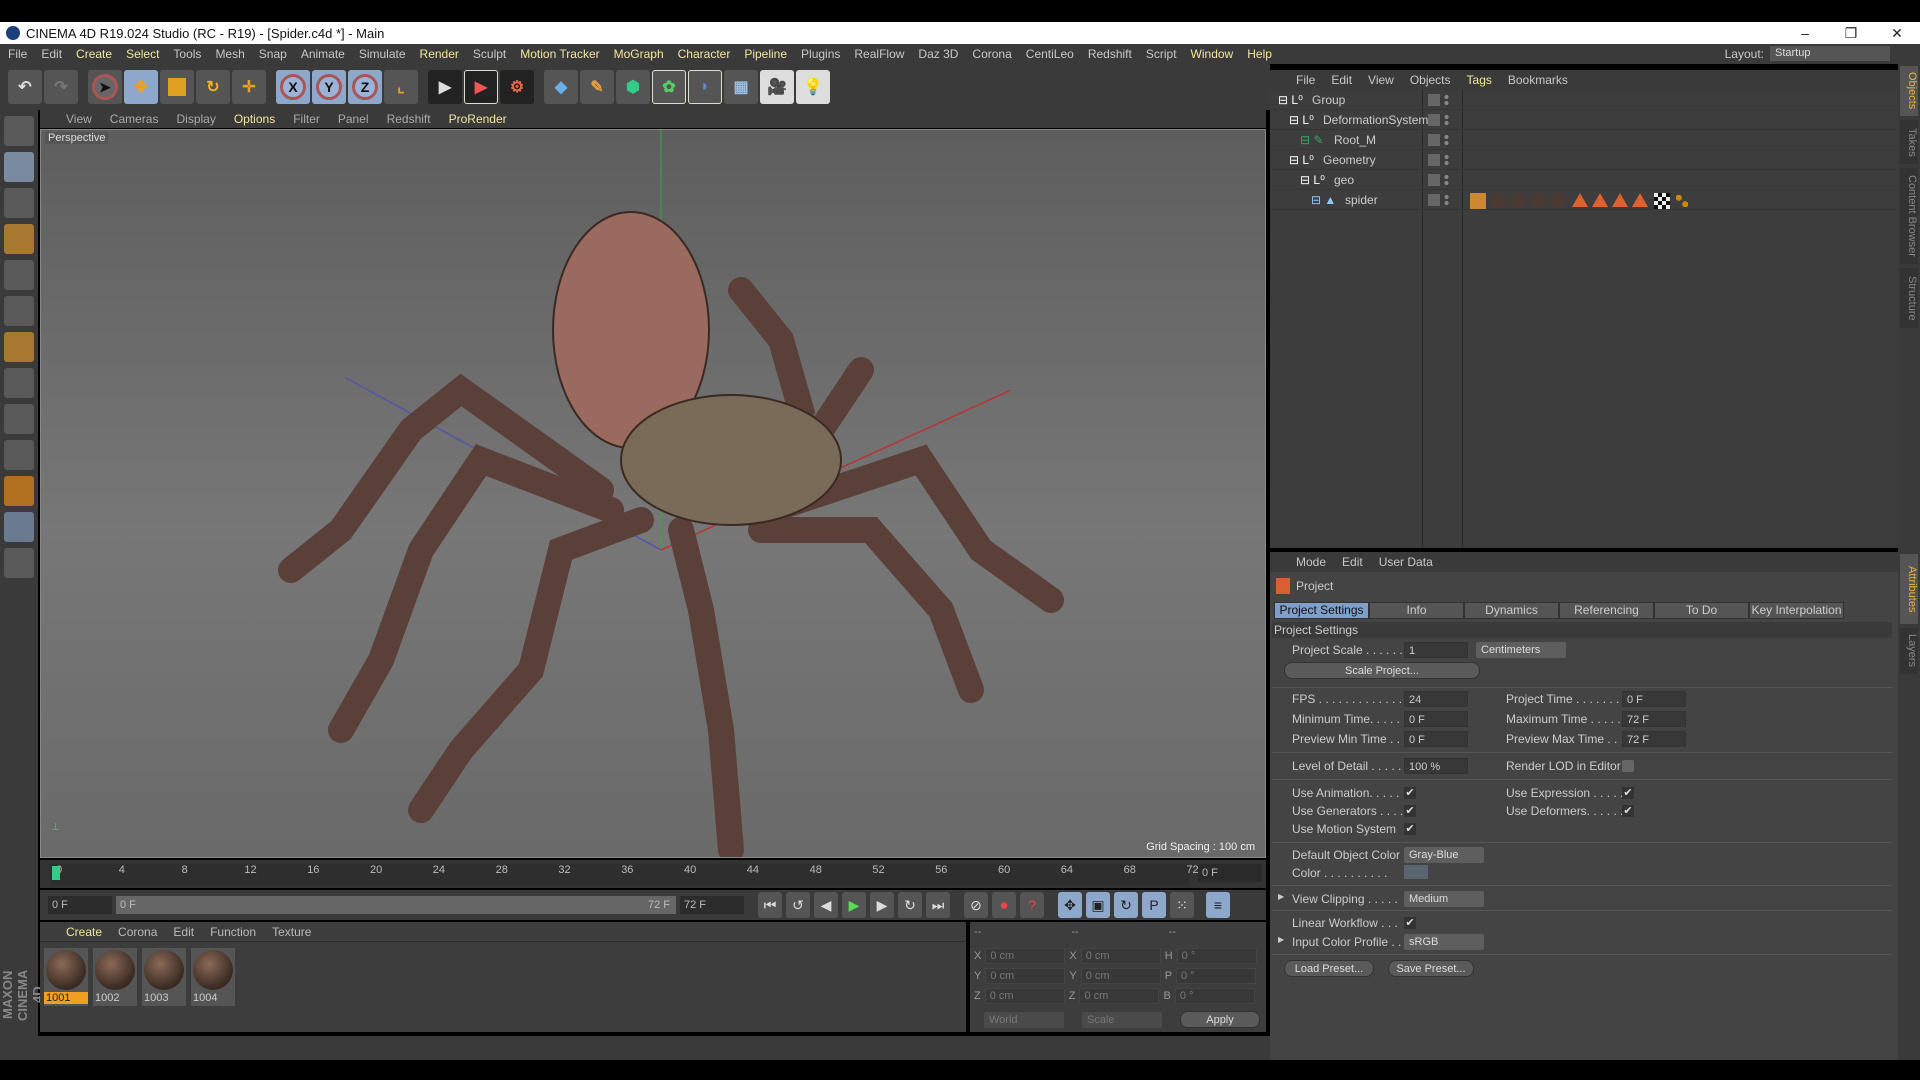 This screenshot has height=1080, width=1920. What do you see at coordinates (669, 87) in the screenshot?
I see `cloner-button: ✿` at bounding box center [669, 87].